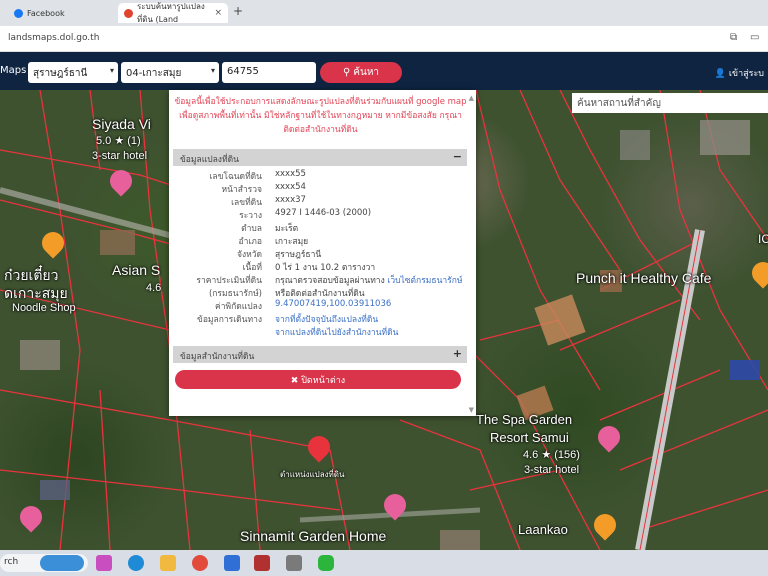 Image resolution: width=768 pixels, height=576 pixels. What do you see at coordinates (326, 319) in the screenshot?
I see `directions-to-parcel-link: จากที่ตั้งปัจจุบันถึงแปลงที่ดิน` at bounding box center [326, 319].